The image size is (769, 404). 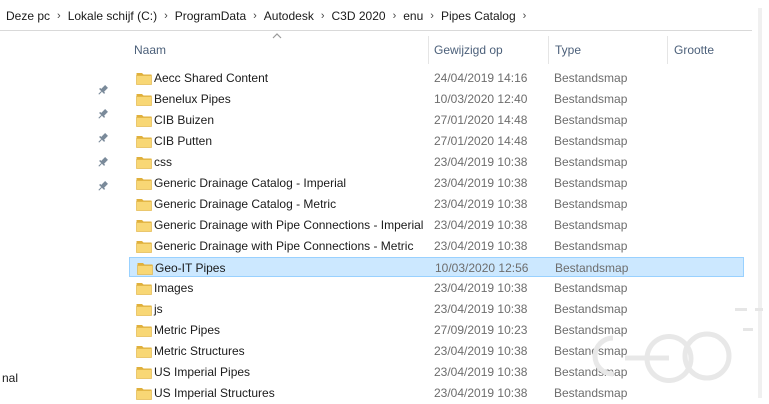 I want to click on breadcrumb-item-label: enu, so click(x=413, y=16).